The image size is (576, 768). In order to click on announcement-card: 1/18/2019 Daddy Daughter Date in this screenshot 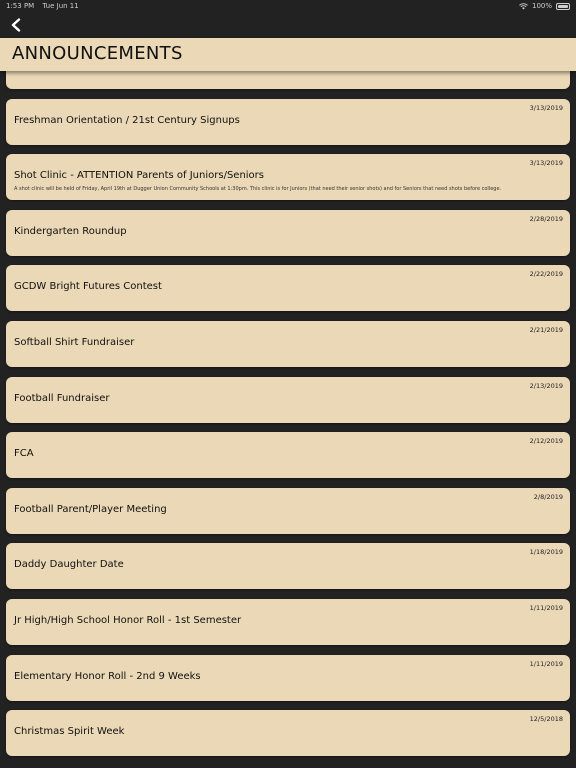, I will do `click(288, 566)`.